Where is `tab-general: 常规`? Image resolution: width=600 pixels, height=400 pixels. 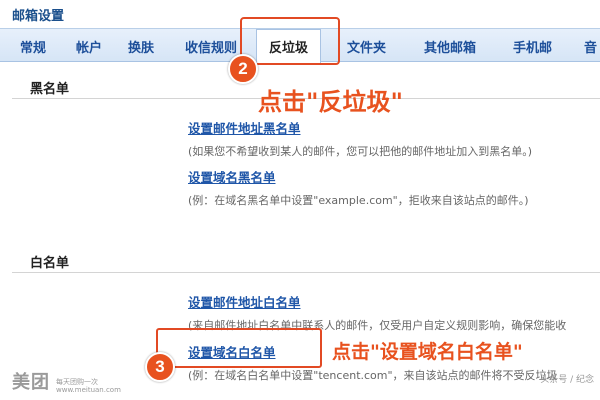 tab-general: 常规 is located at coordinates (33, 46).